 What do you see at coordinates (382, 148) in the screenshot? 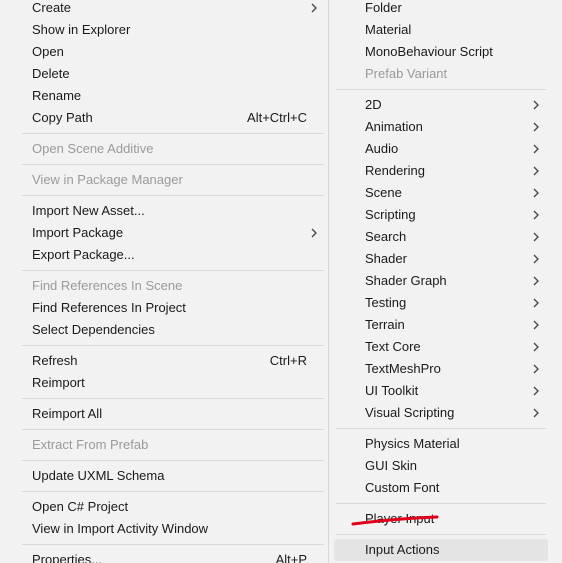
I see `menu-item-label: Audio` at bounding box center [382, 148].